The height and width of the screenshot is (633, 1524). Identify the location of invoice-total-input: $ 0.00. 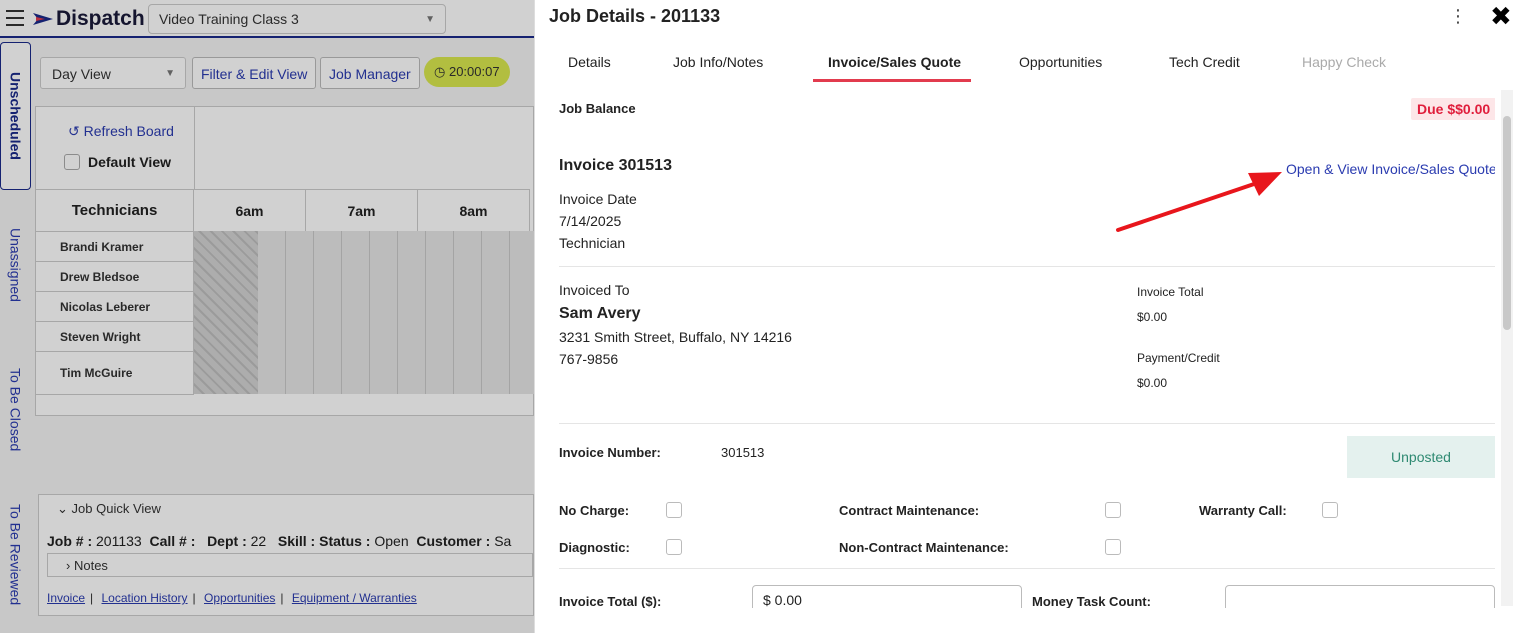
(887, 596).